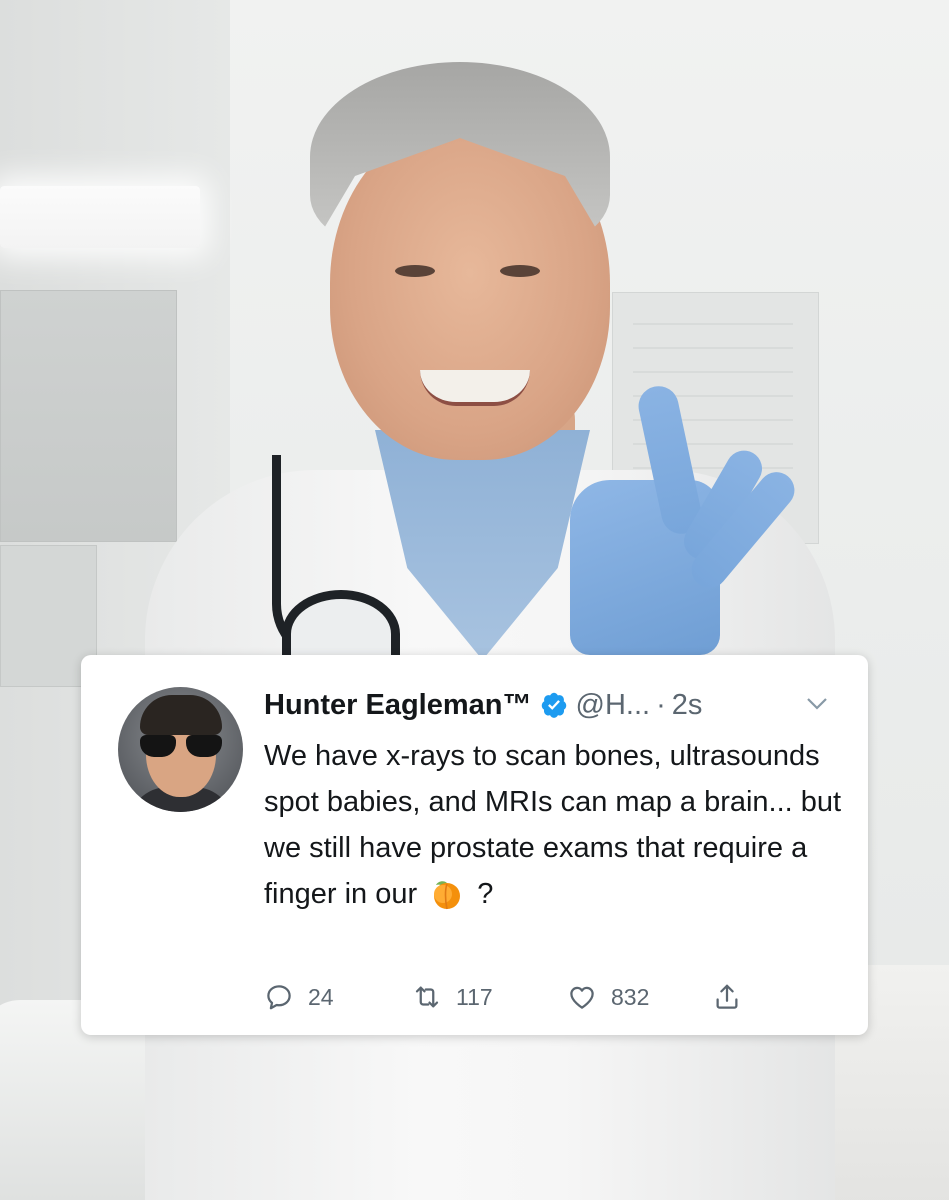  What do you see at coordinates (520, 271) in the screenshot?
I see `doctor-eye-right` at bounding box center [520, 271].